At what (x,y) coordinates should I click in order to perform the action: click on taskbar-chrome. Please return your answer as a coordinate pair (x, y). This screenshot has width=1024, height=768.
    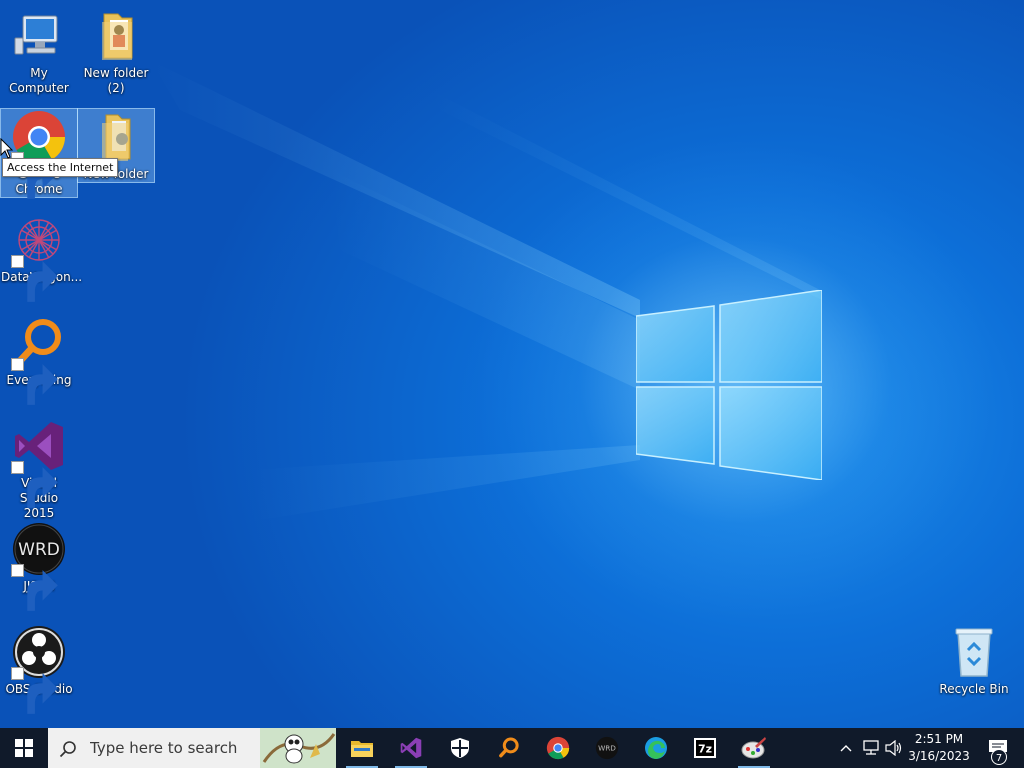
    Looking at the image, I should click on (558, 748).